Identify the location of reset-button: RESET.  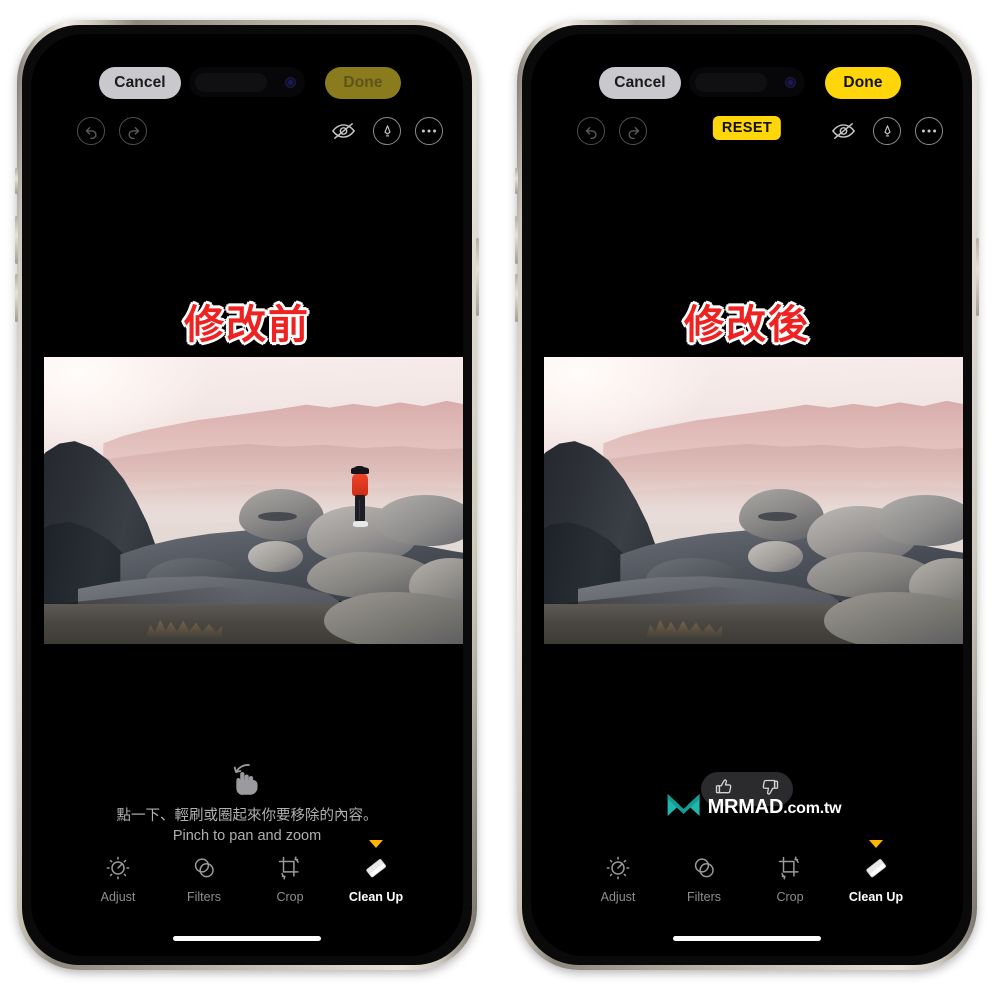
(747, 128).